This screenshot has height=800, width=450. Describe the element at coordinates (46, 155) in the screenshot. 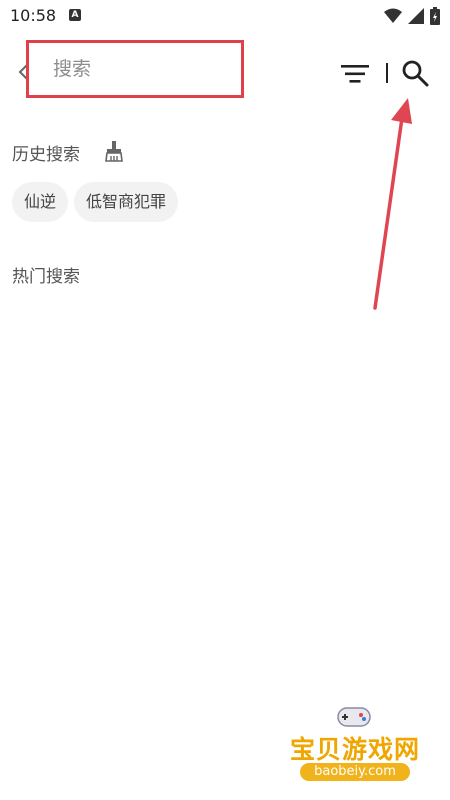

I see `history-section-title: 历史搜索` at that location.